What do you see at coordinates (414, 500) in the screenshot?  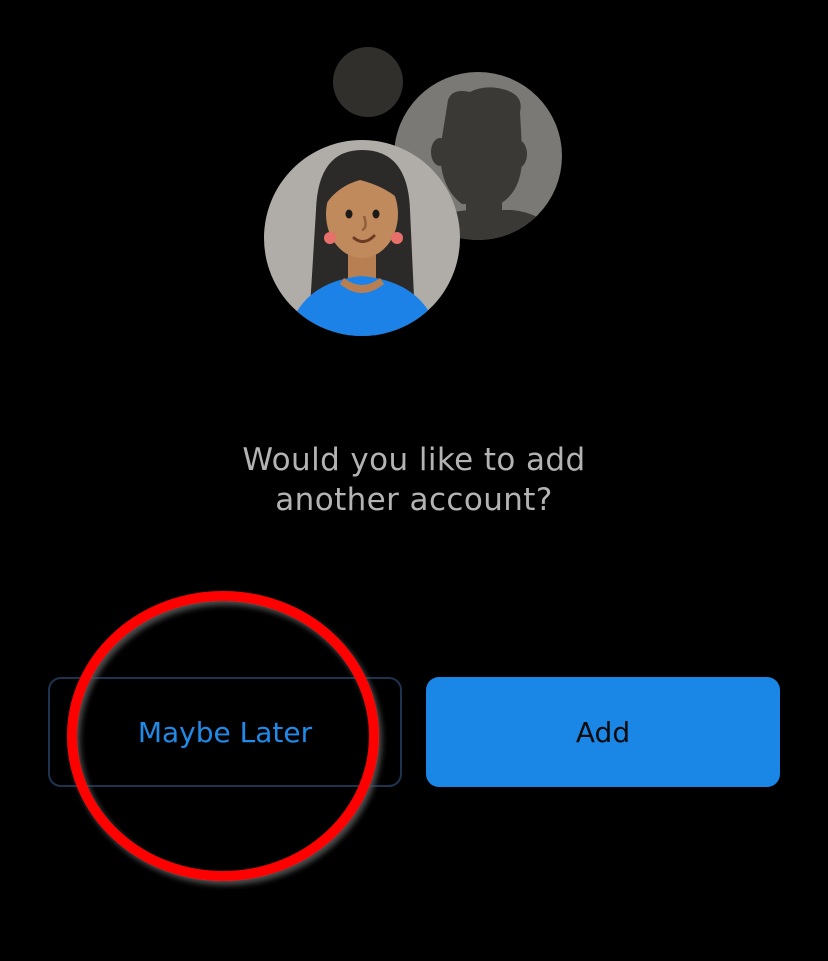 I see `prompt-line-2: another account?` at bounding box center [414, 500].